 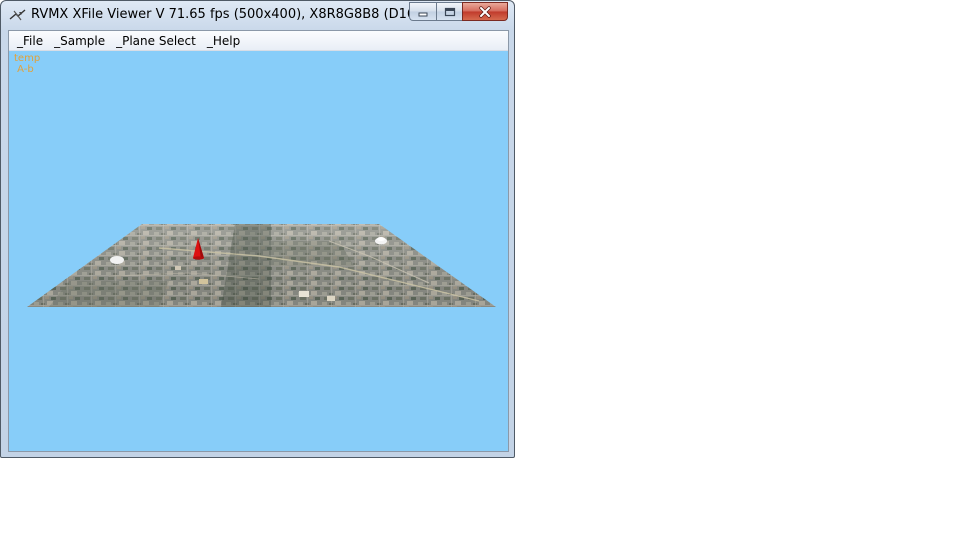 What do you see at coordinates (31, 41) in the screenshot?
I see `menu-file: _File` at bounding box center [31, 41].